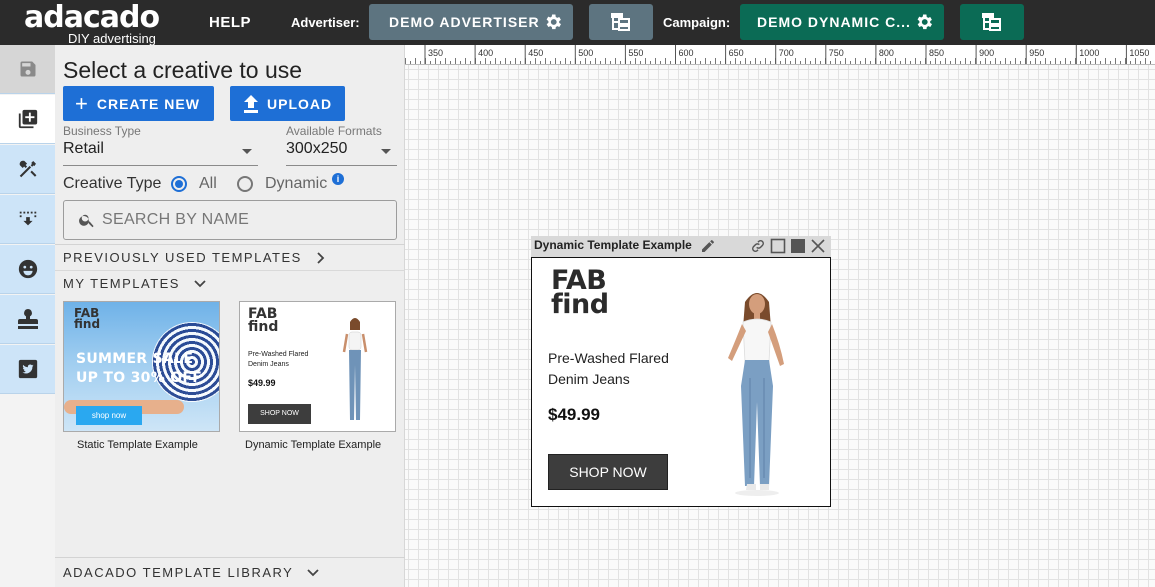 The width and height of the screenshot is (1155, 587). Describe the element at coordinates (83, 148) in the screenshot. I see `business-type-value: Retail` at that location.